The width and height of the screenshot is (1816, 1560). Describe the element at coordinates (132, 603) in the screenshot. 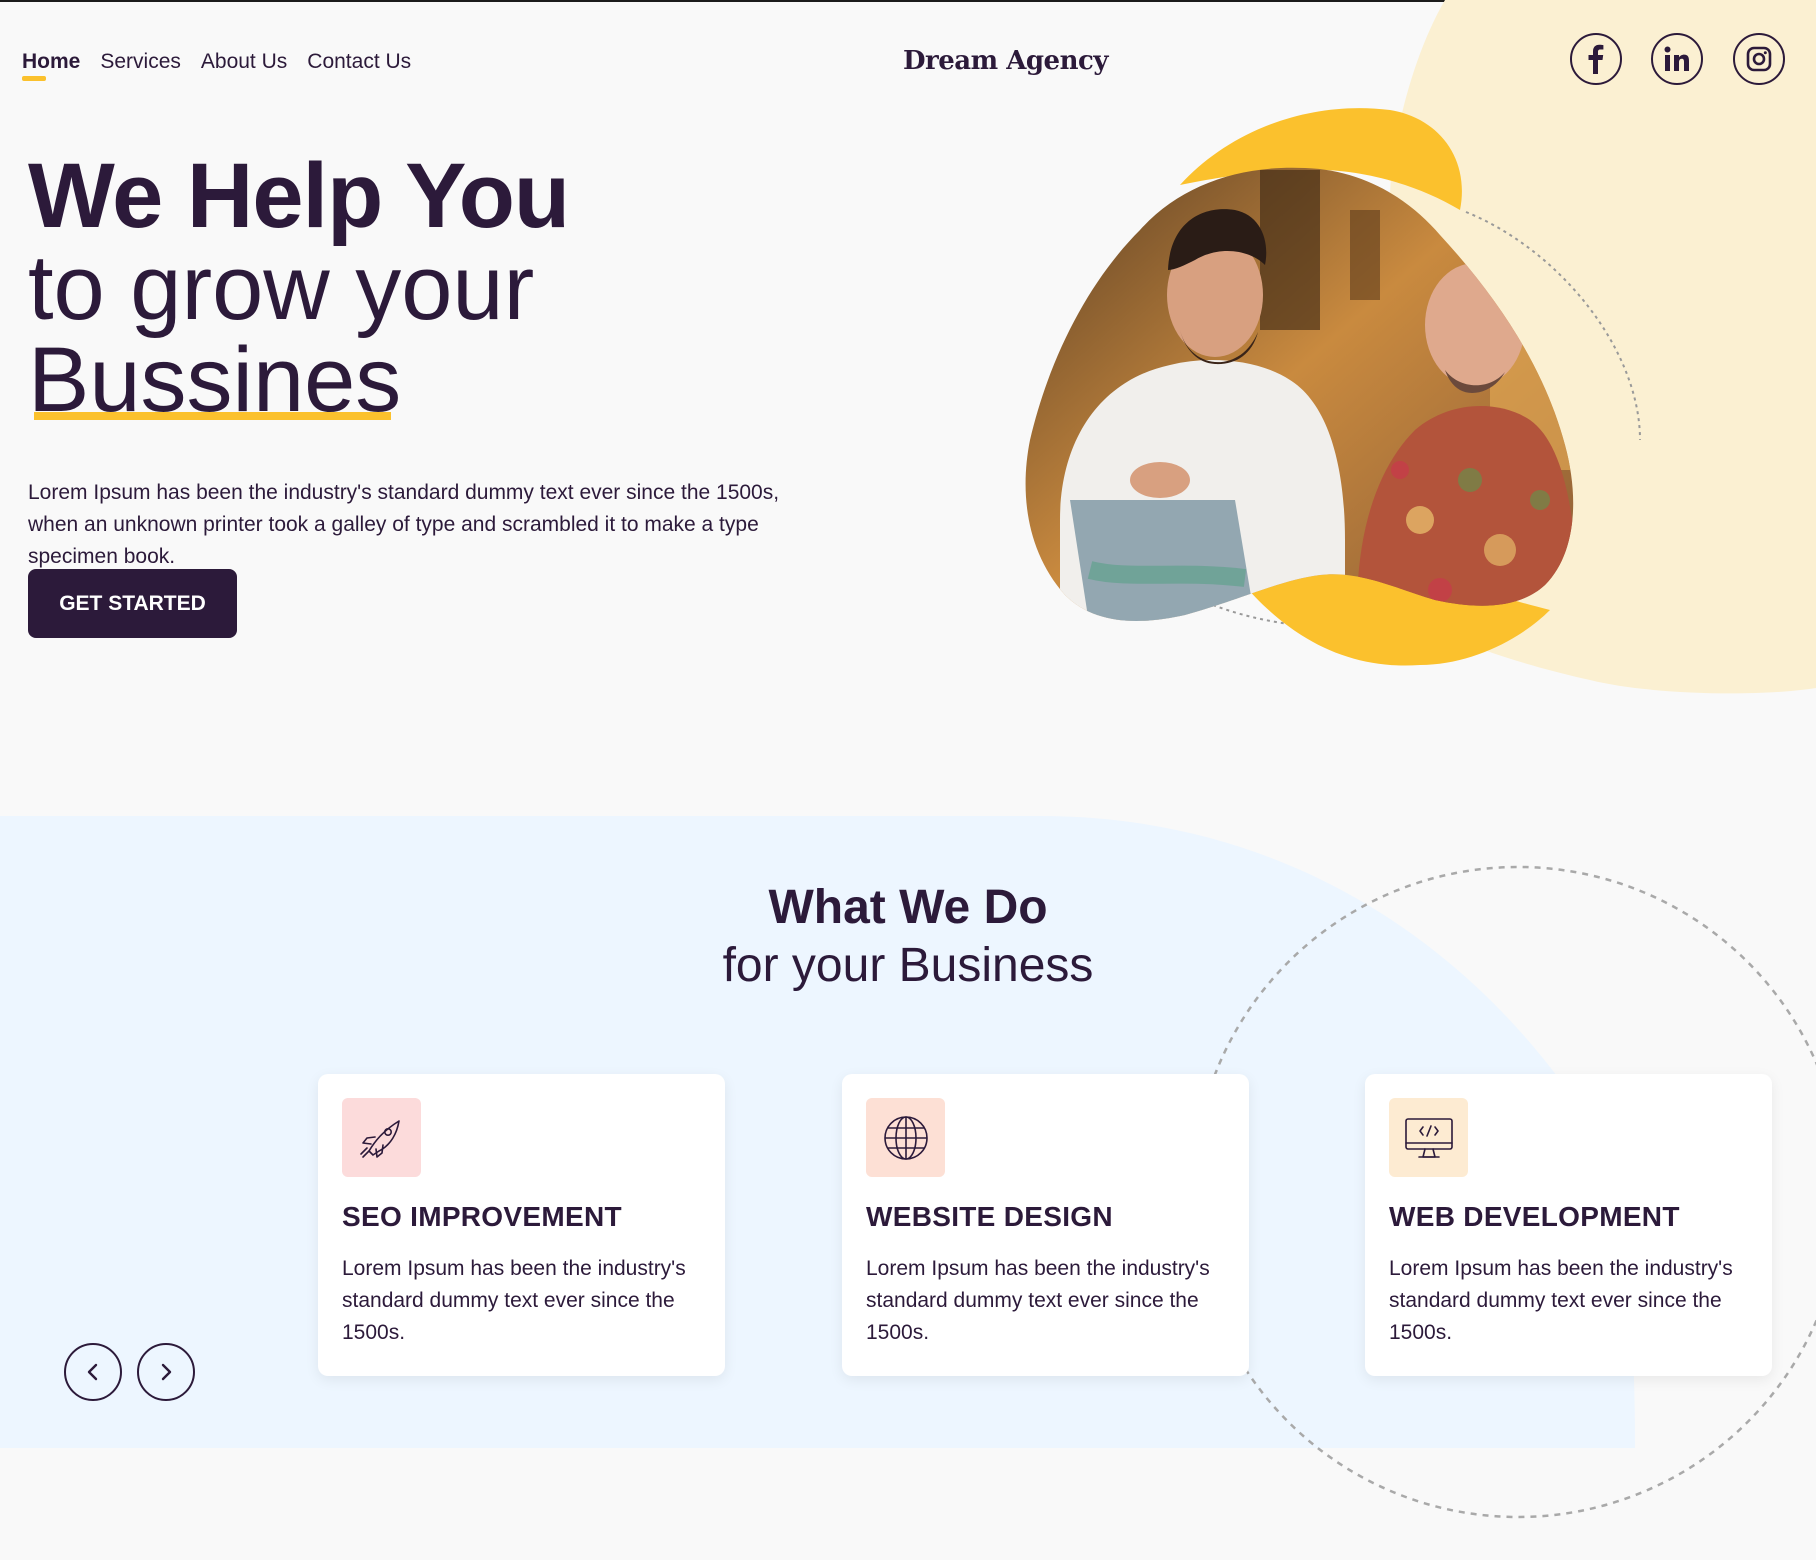

I see `get-started-button: GET STARTED` at that location.